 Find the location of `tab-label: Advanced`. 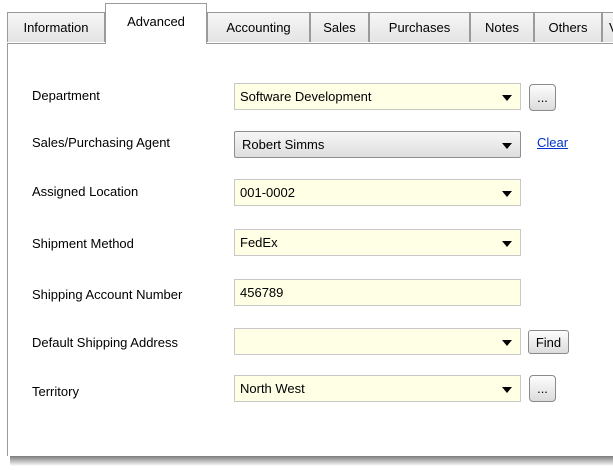

tab-label: Advanced is located at coordinates (156, 21).